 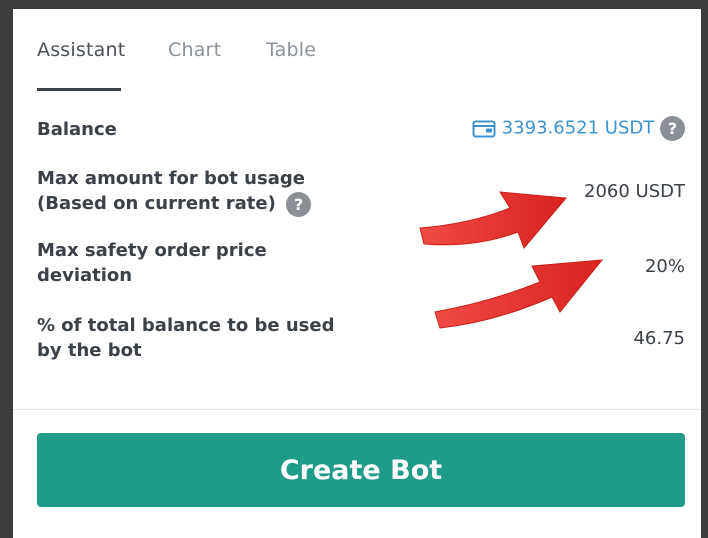 What do you see at coordinates (186, 325) in the screenshot?
I see `pct-balance-label-line1: % of total balance to be used` at bounding box center [186, 325].